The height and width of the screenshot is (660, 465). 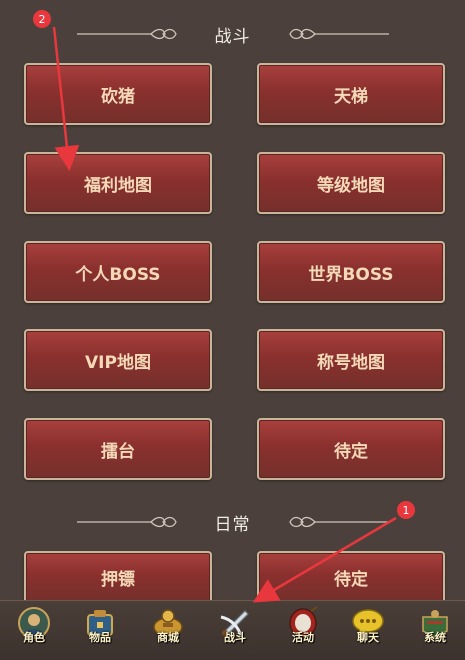 I want to click on btn-escort: 押镖, so click(x=118, y=576).